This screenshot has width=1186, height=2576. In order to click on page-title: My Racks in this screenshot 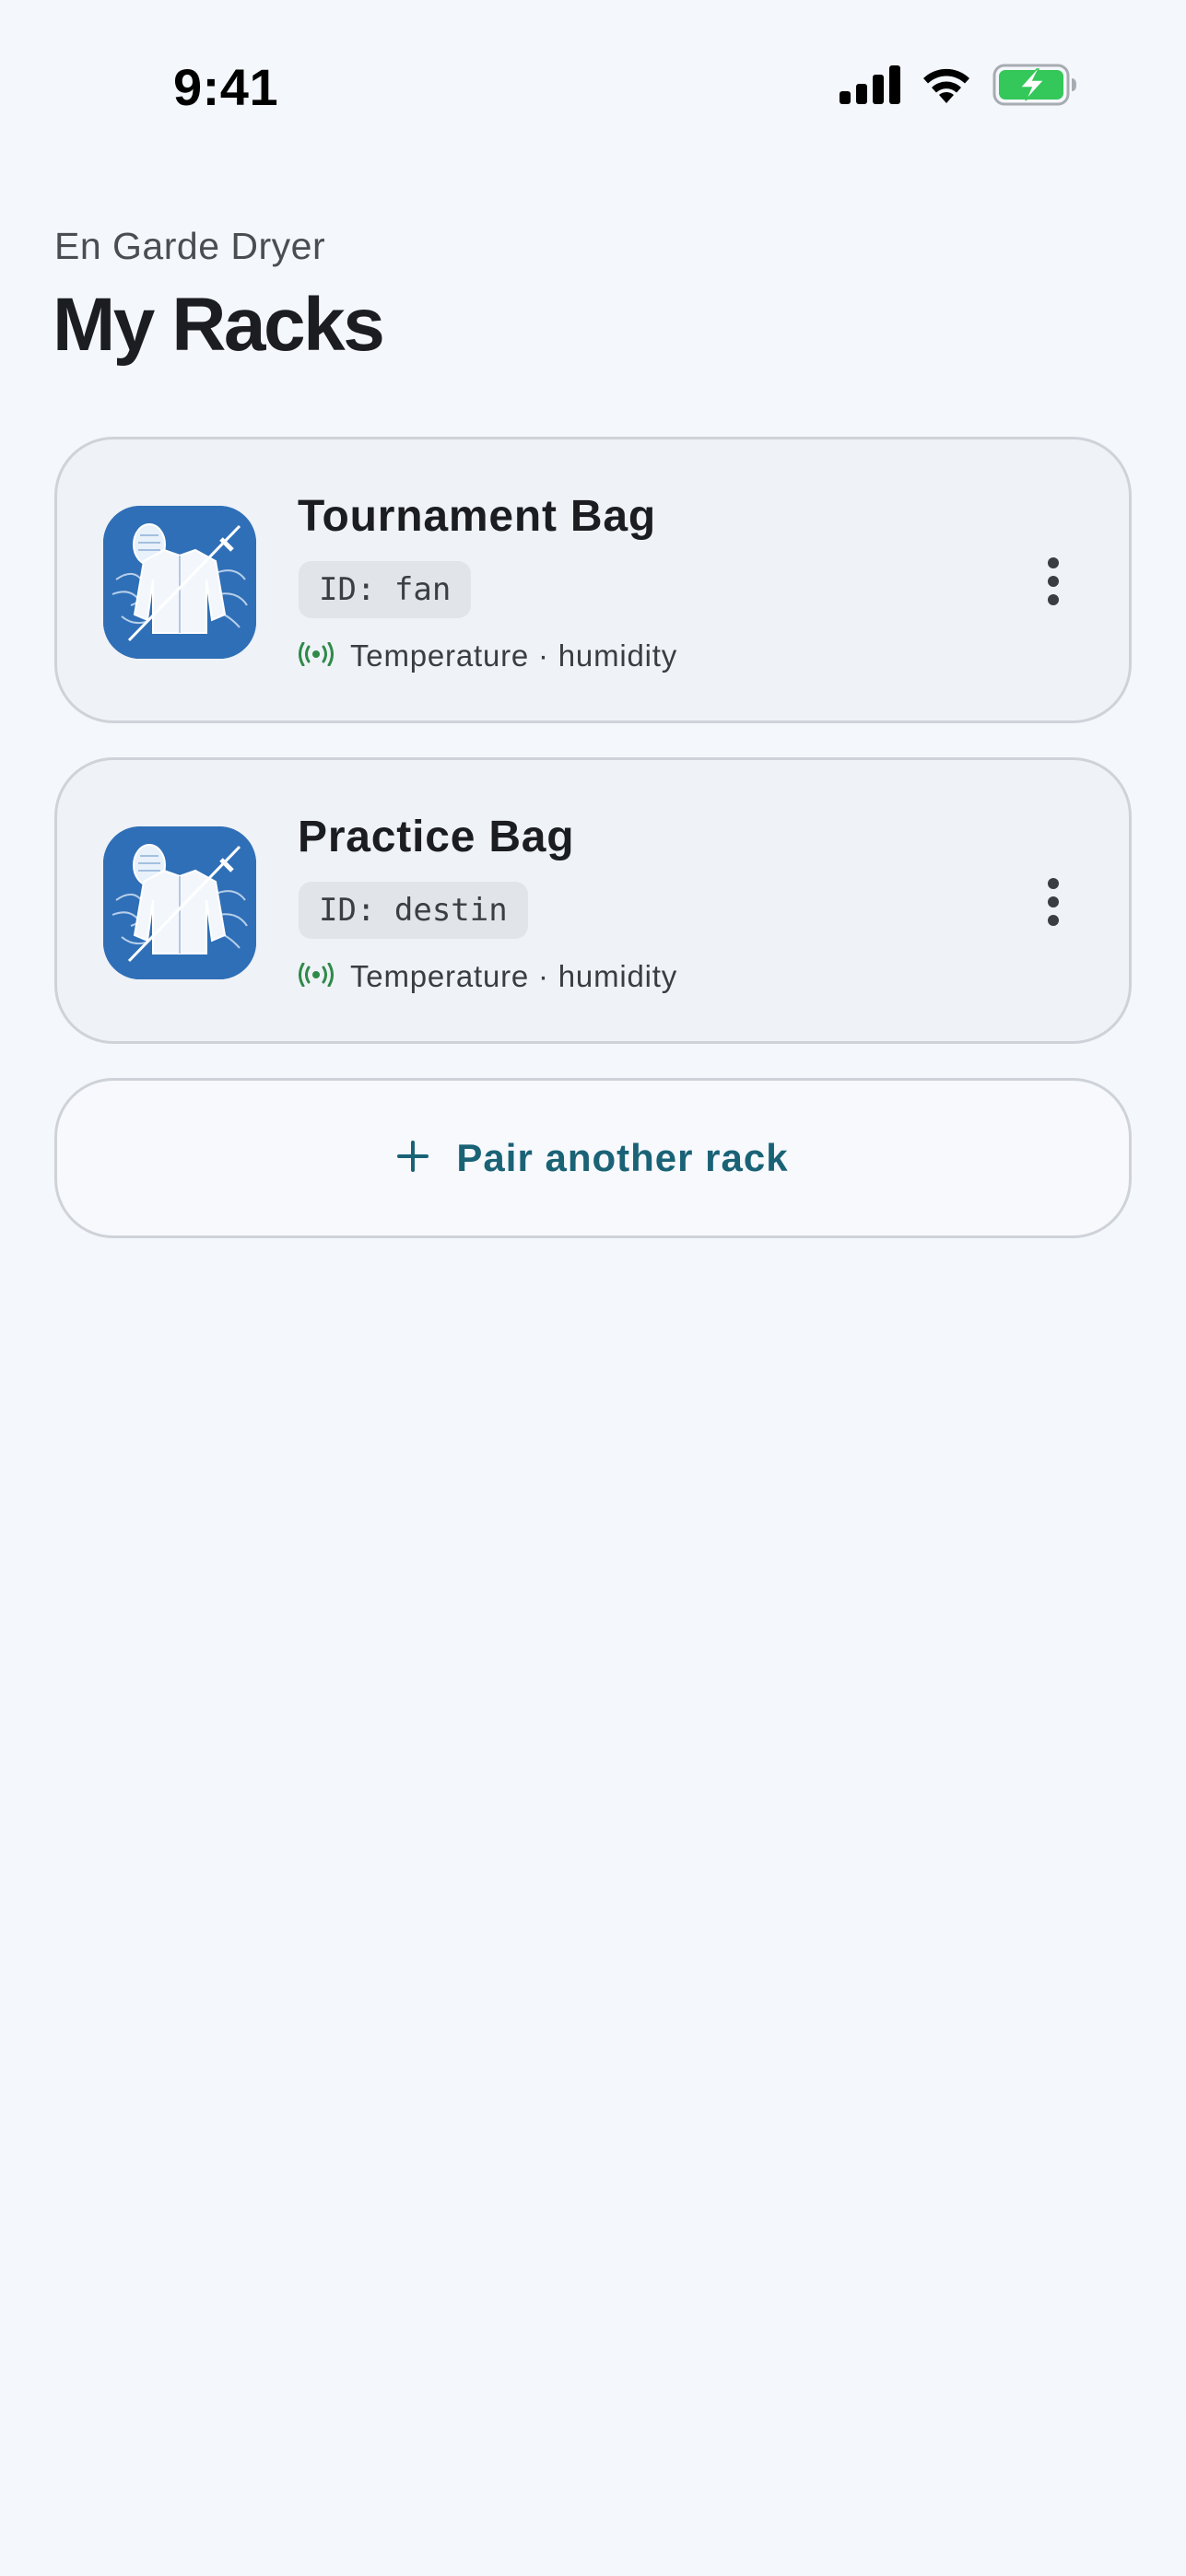, I will do `click(219, 325)`.